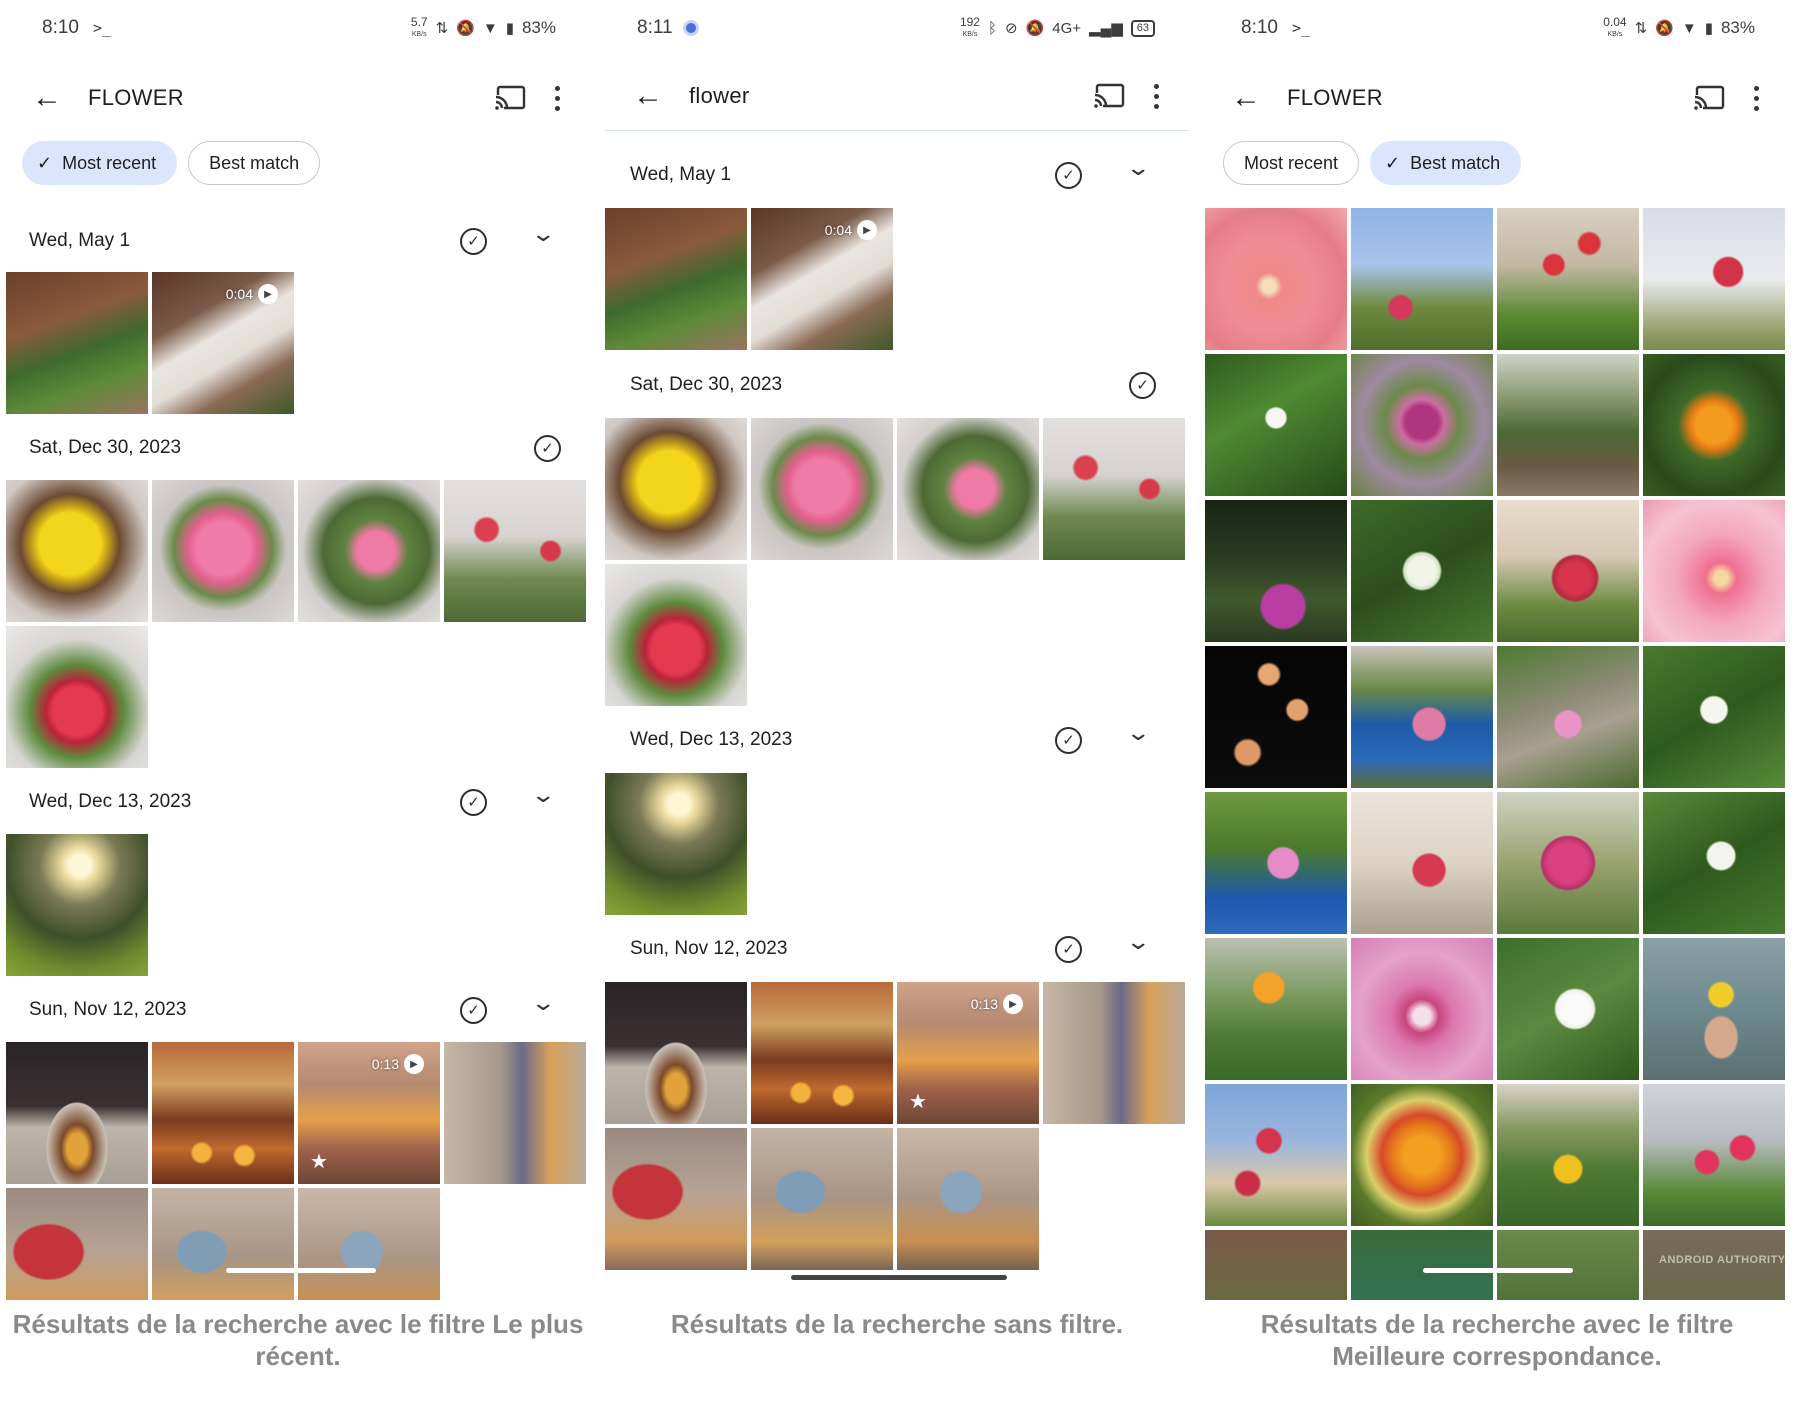  What do you see at coordinates (254, 163) in the screenshot?
I see `chip-best-match: Best match` at bounding box center [254, 163].